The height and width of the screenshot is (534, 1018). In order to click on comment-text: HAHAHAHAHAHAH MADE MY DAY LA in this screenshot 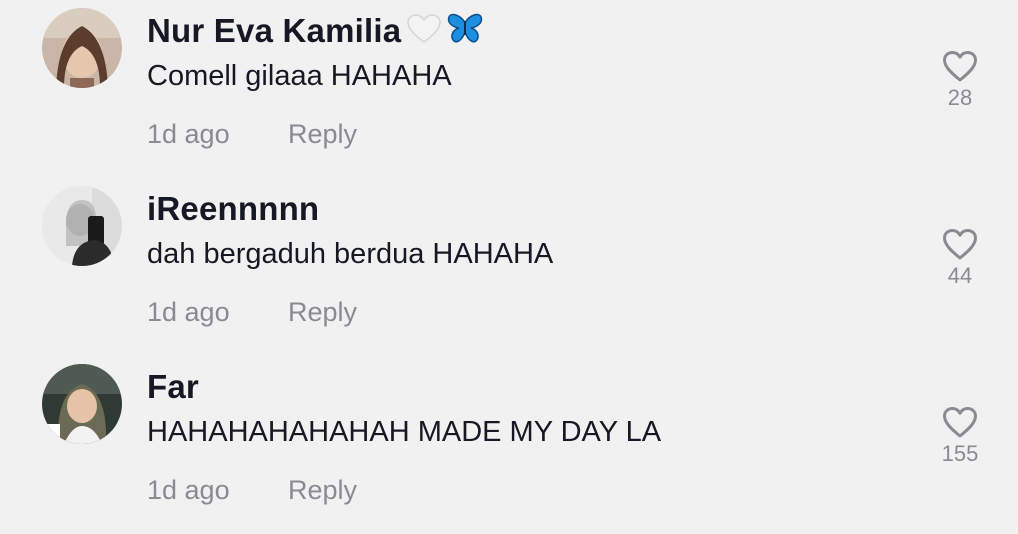, I will do `click(404, 432)`.